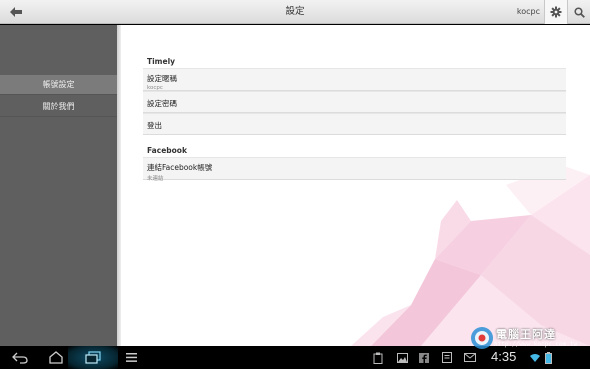  What do you see at coordinates (526, 334) in the screenshot?
I see `watermark-text: 電腦王阿達` at bounding box center [526, 334].